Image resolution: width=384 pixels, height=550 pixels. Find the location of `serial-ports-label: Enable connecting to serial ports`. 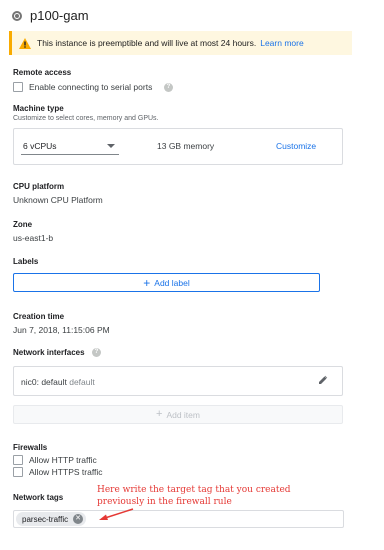

serial-ports-label: Enable connecting to serial ports is located at coordinates (91, 87).